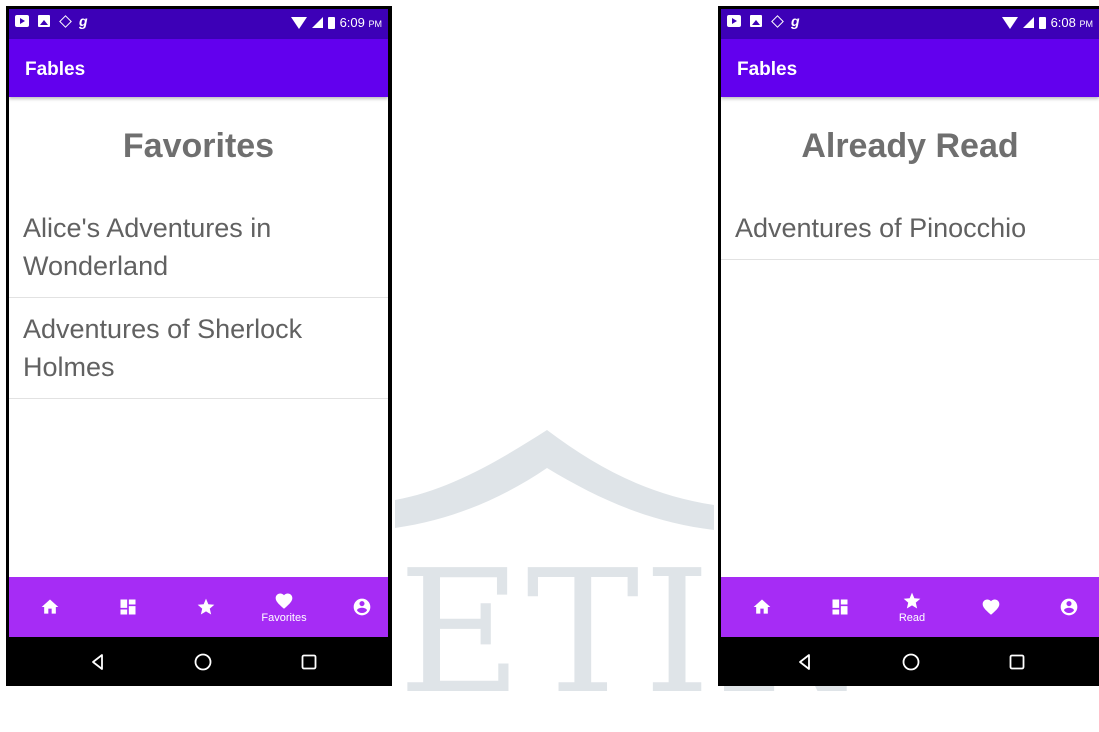 Image resolution: width=1099 pixels, height=732 pixels. I want to click on list-item: Adventures of Pinocchio, so click(910, 232).